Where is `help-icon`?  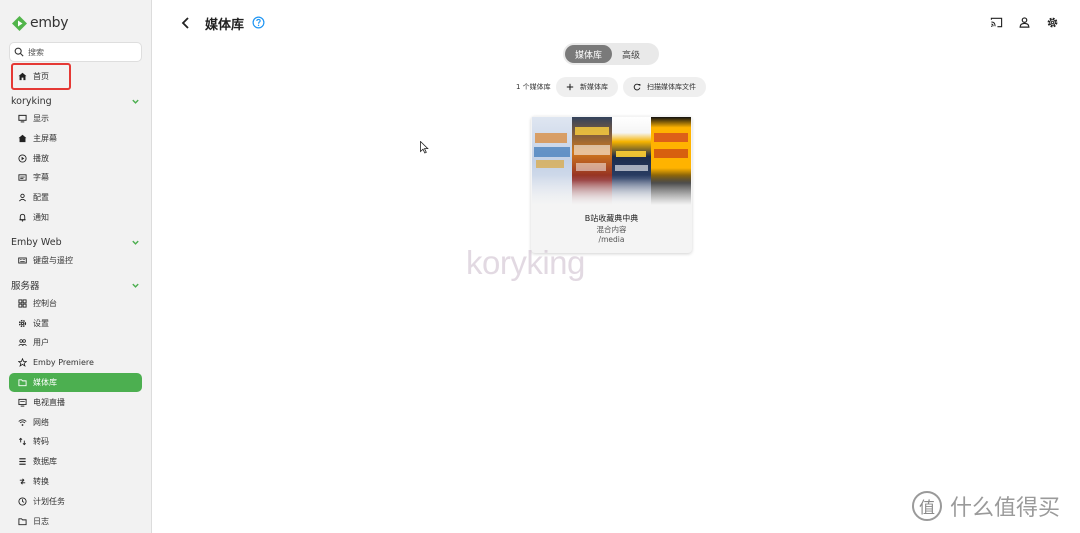 help-icon is located at coordinates (258, 22).